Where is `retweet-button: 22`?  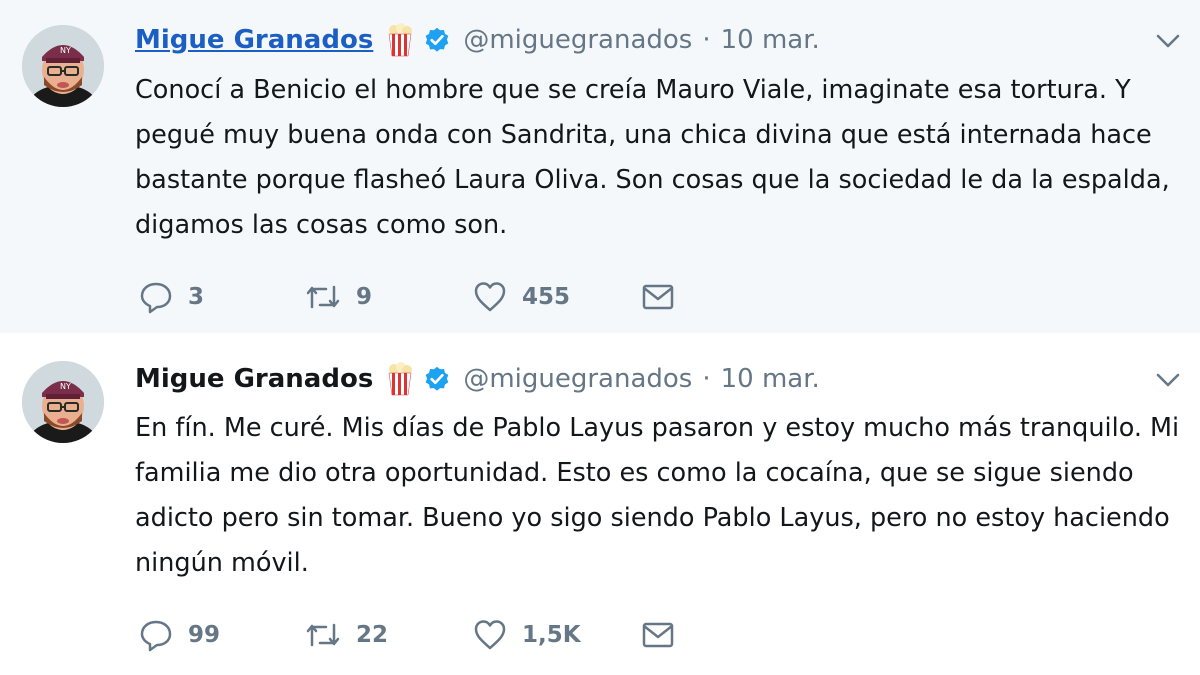
retweet-button: 22 is located at coordinates (346, 635).